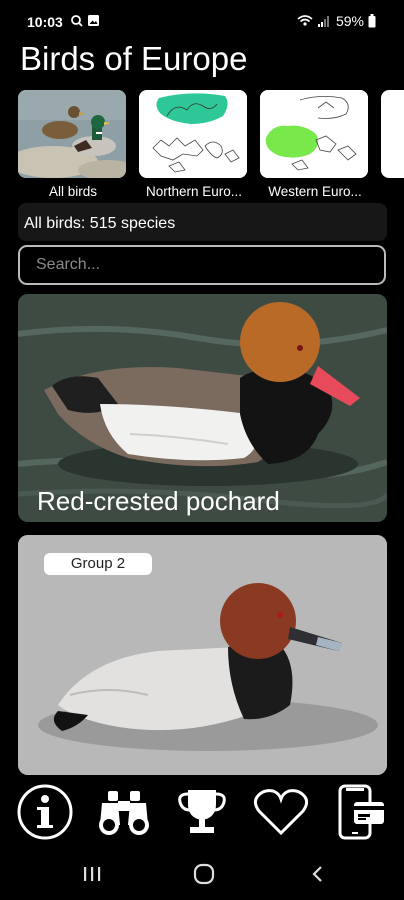 The image size is (404, 900). What do you see at coordinates (45, 22) in the screenshot?
I see `status-time: 10:03` at bounding box center [45, 22].